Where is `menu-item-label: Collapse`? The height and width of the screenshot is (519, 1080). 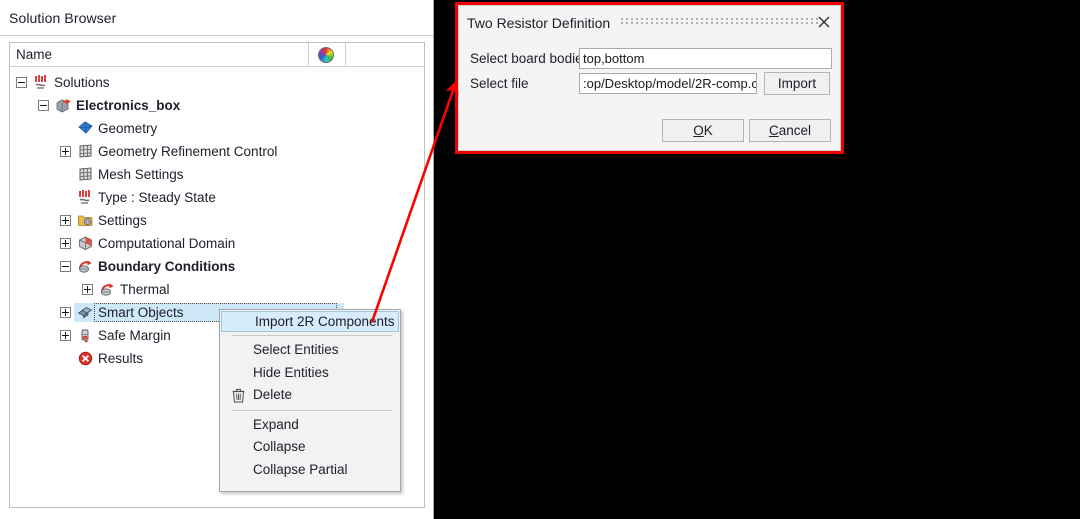
menu-item-label: Collapse is located at coordinates (279, 446).